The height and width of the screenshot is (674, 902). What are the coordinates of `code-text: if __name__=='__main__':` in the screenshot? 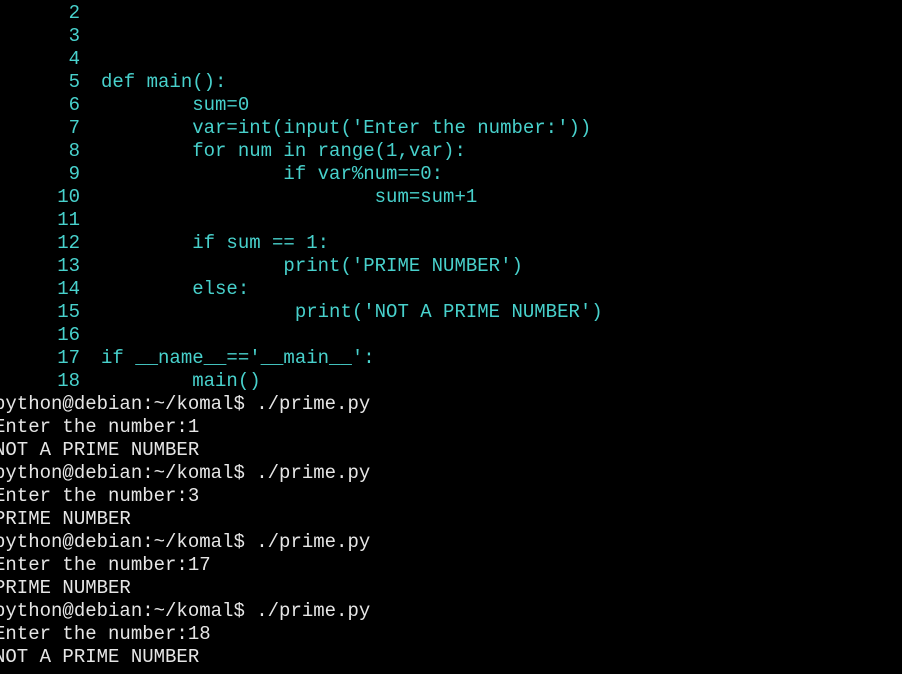 It's located at (238, 358).